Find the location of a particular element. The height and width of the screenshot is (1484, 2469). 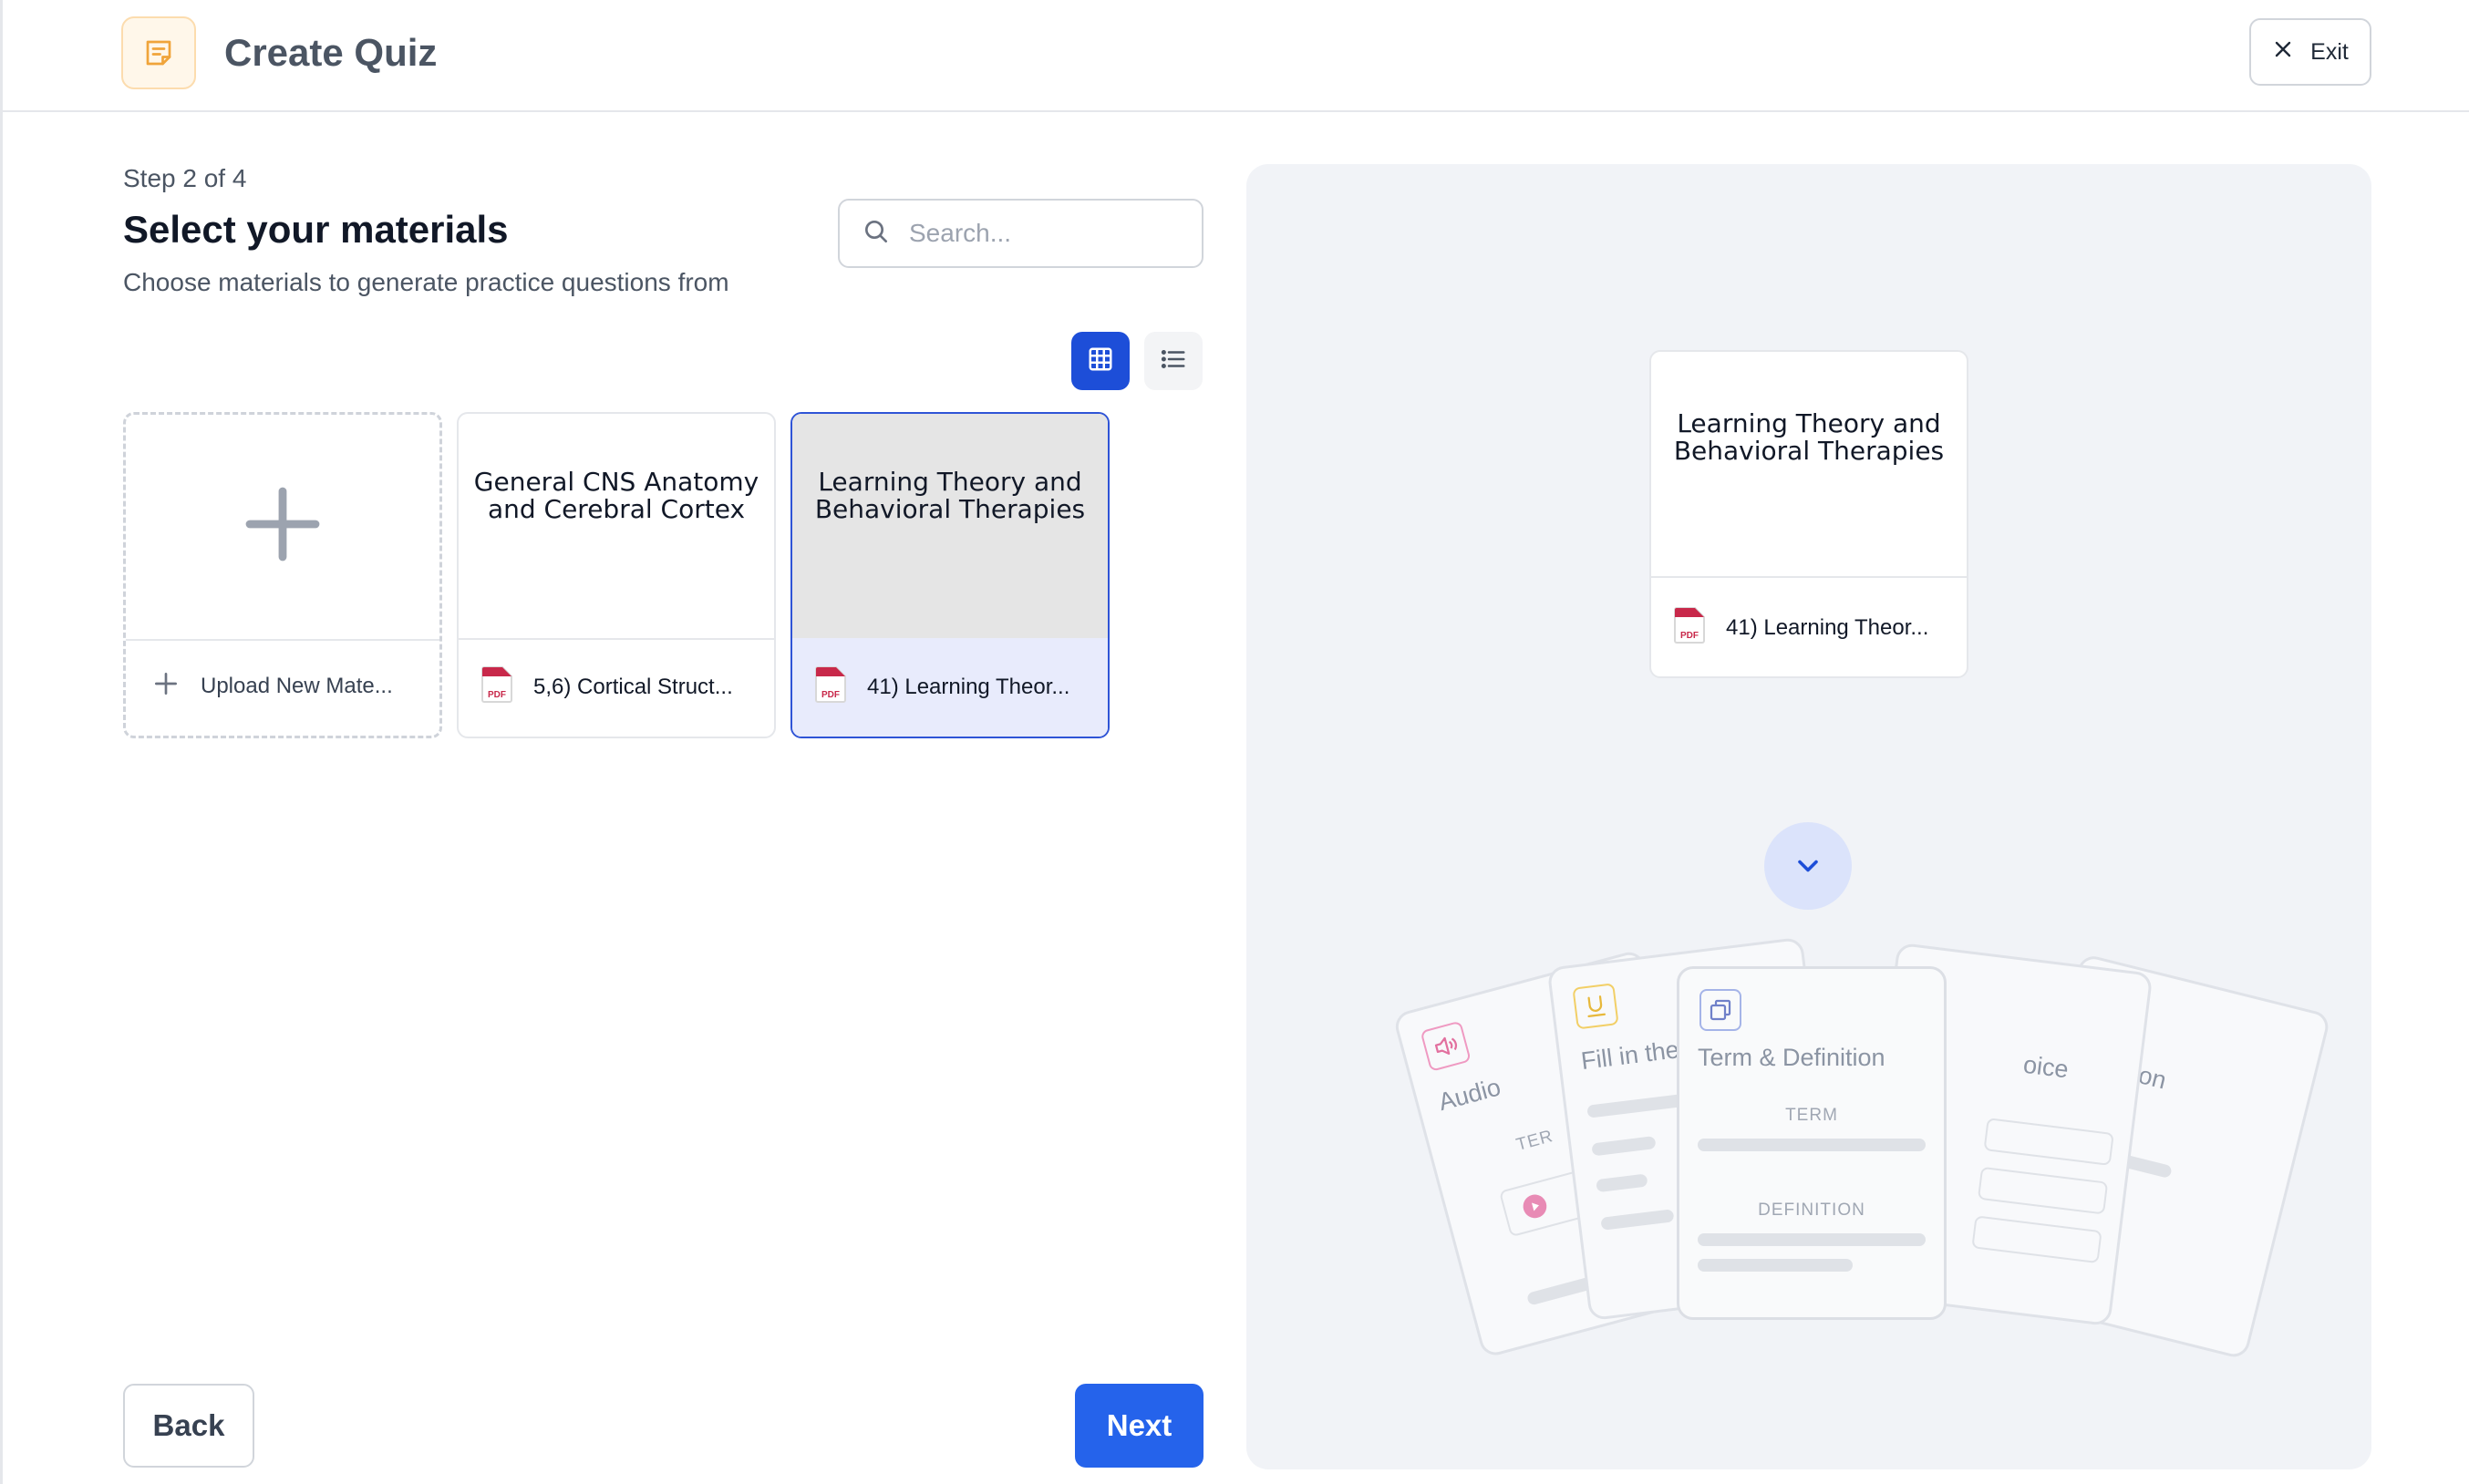

upload-card-top is located at coordinates (282, 528).